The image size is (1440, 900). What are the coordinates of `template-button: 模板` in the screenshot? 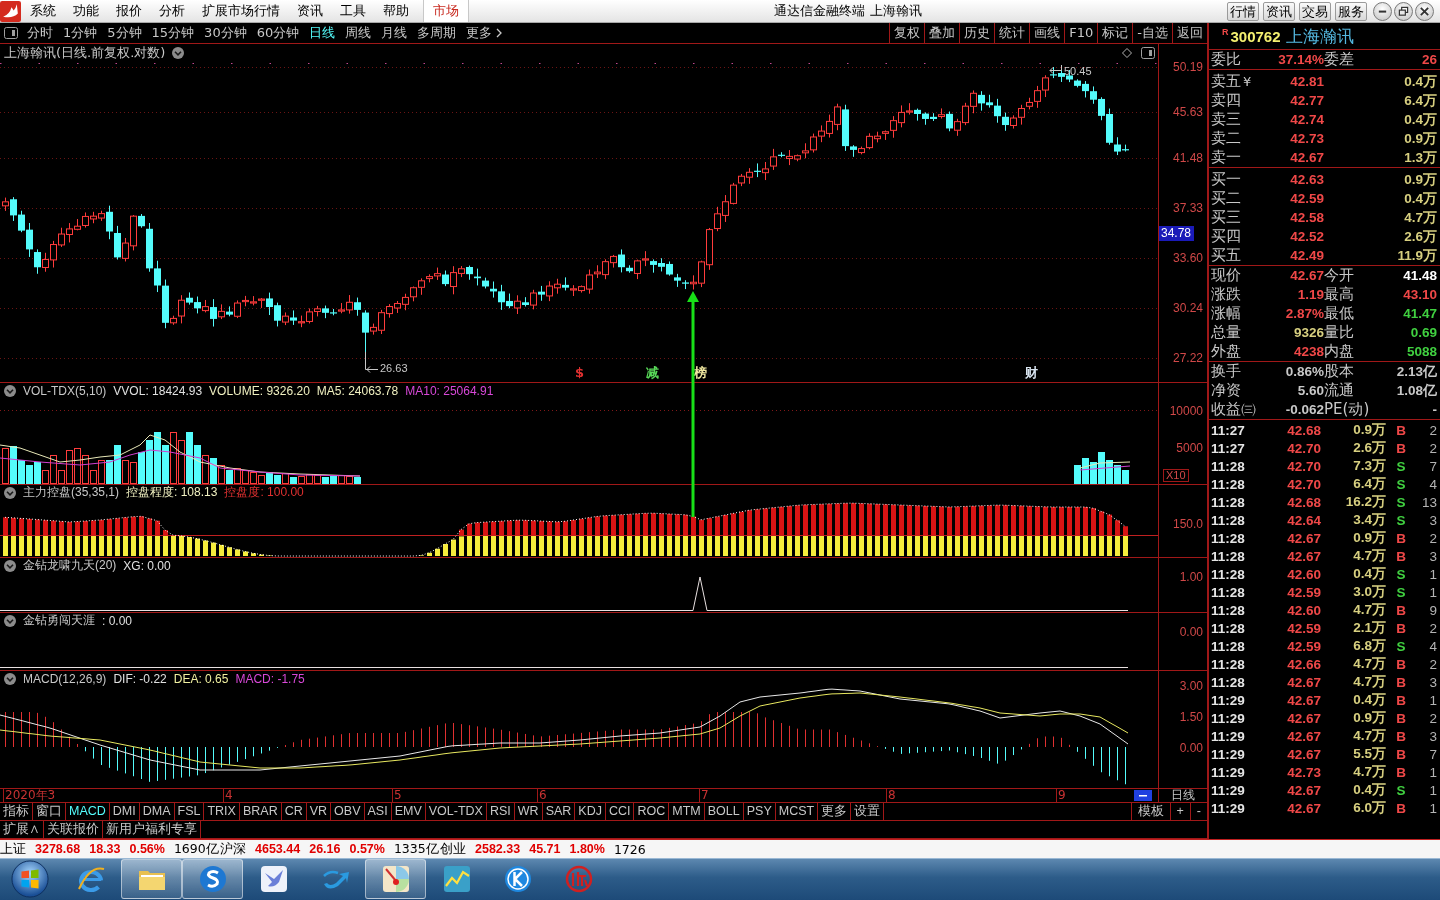 It's located at (1150, 811).